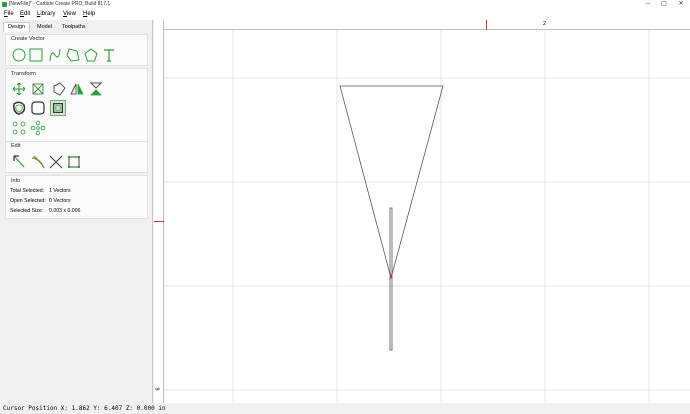 The height and width of the screenshot is (414, 690). Describe the element at coordinates (96, 89) in the screenshot. I see `flip-icon` at that location.